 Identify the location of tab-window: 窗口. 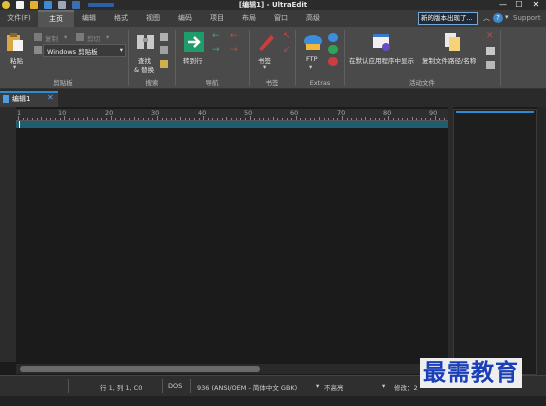
(281, 18).